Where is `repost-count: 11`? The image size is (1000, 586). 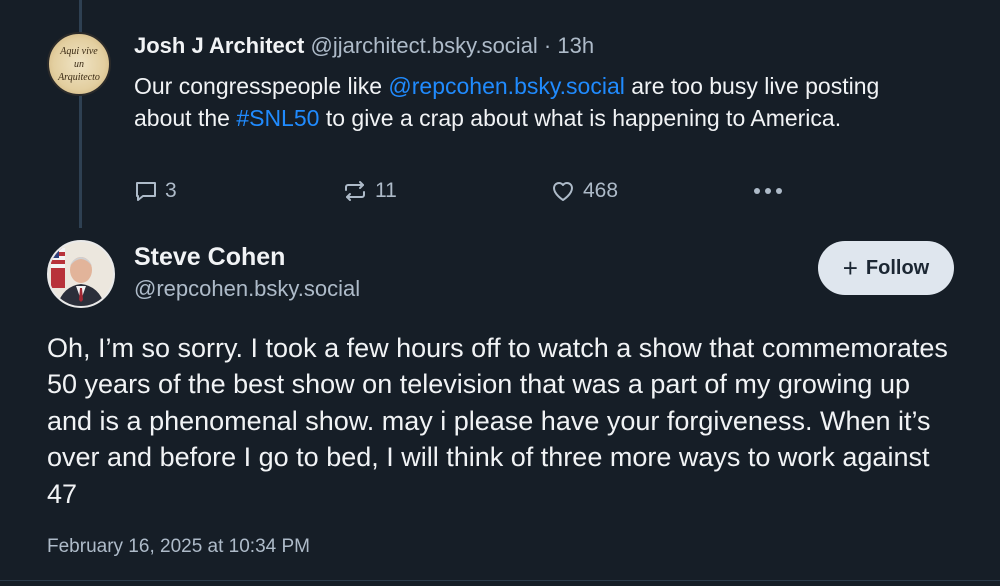 repost-count: 11 is located at coordinates (386, 190).